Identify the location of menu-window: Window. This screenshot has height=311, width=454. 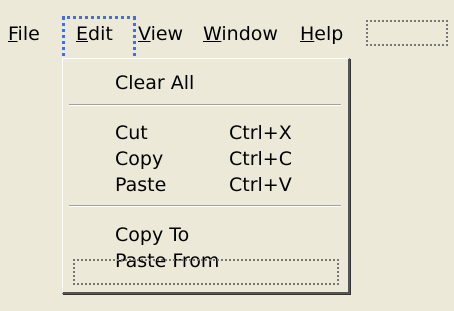
(240, 34).